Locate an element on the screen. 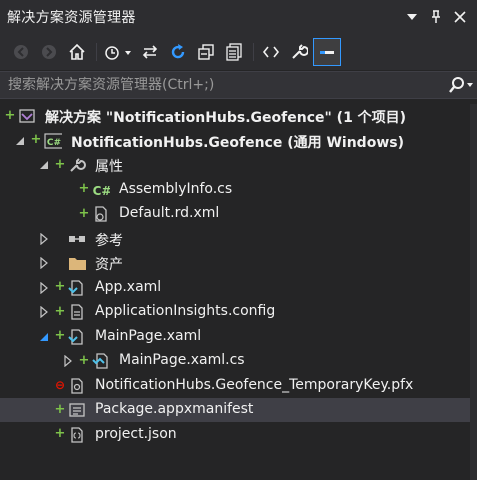 This screenshot has height=480, width=477. properties-button is located at coordinates (299, 52).